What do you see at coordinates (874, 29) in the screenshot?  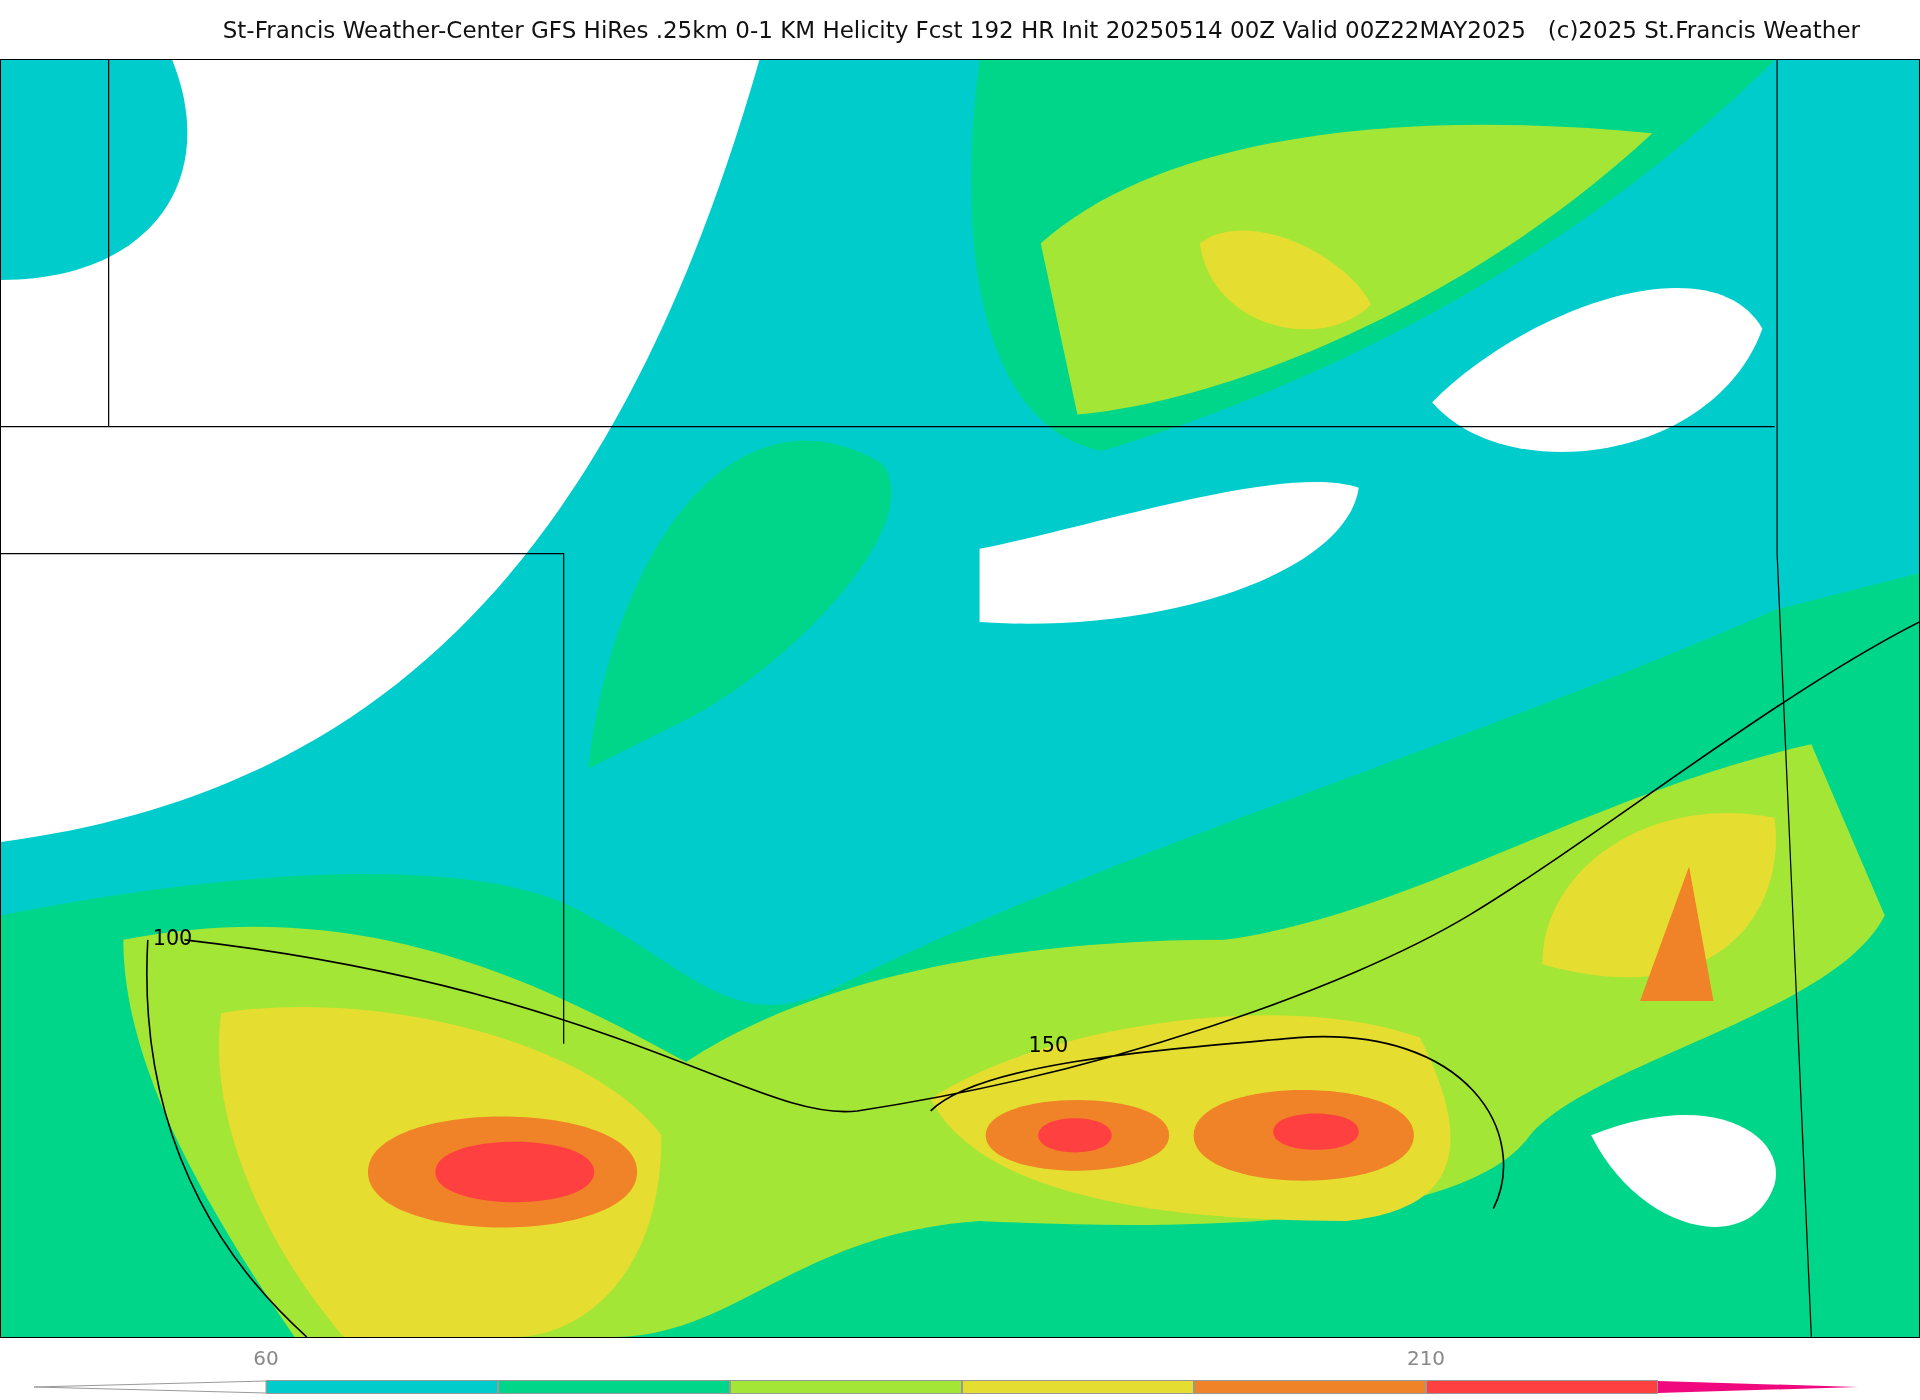 I see `map-title: St-Francis Weather-Center GFS HiRes .25km 0-1 KM Helicity Fcst 192 HR Init 20250514 00Z Valid 00Z22MAY2025` at bounding box center [874, 29].